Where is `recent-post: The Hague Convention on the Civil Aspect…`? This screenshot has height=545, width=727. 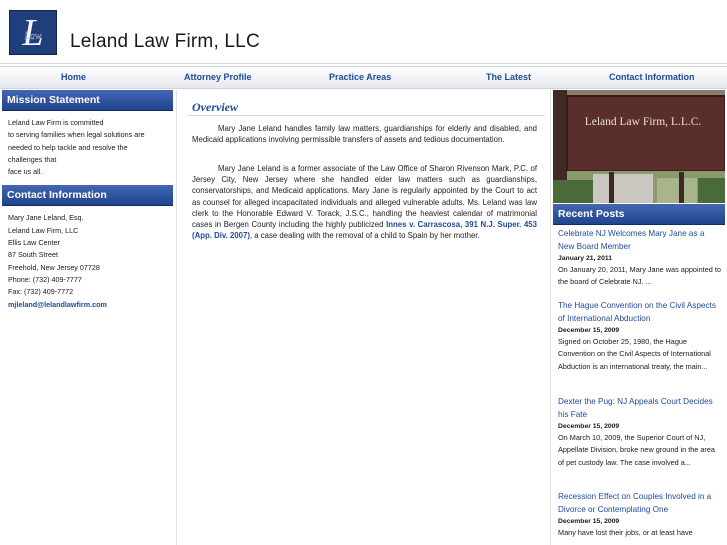
recent-post: The Hague Convention on the Civil Aspect… is located at coordinates (640, 336).